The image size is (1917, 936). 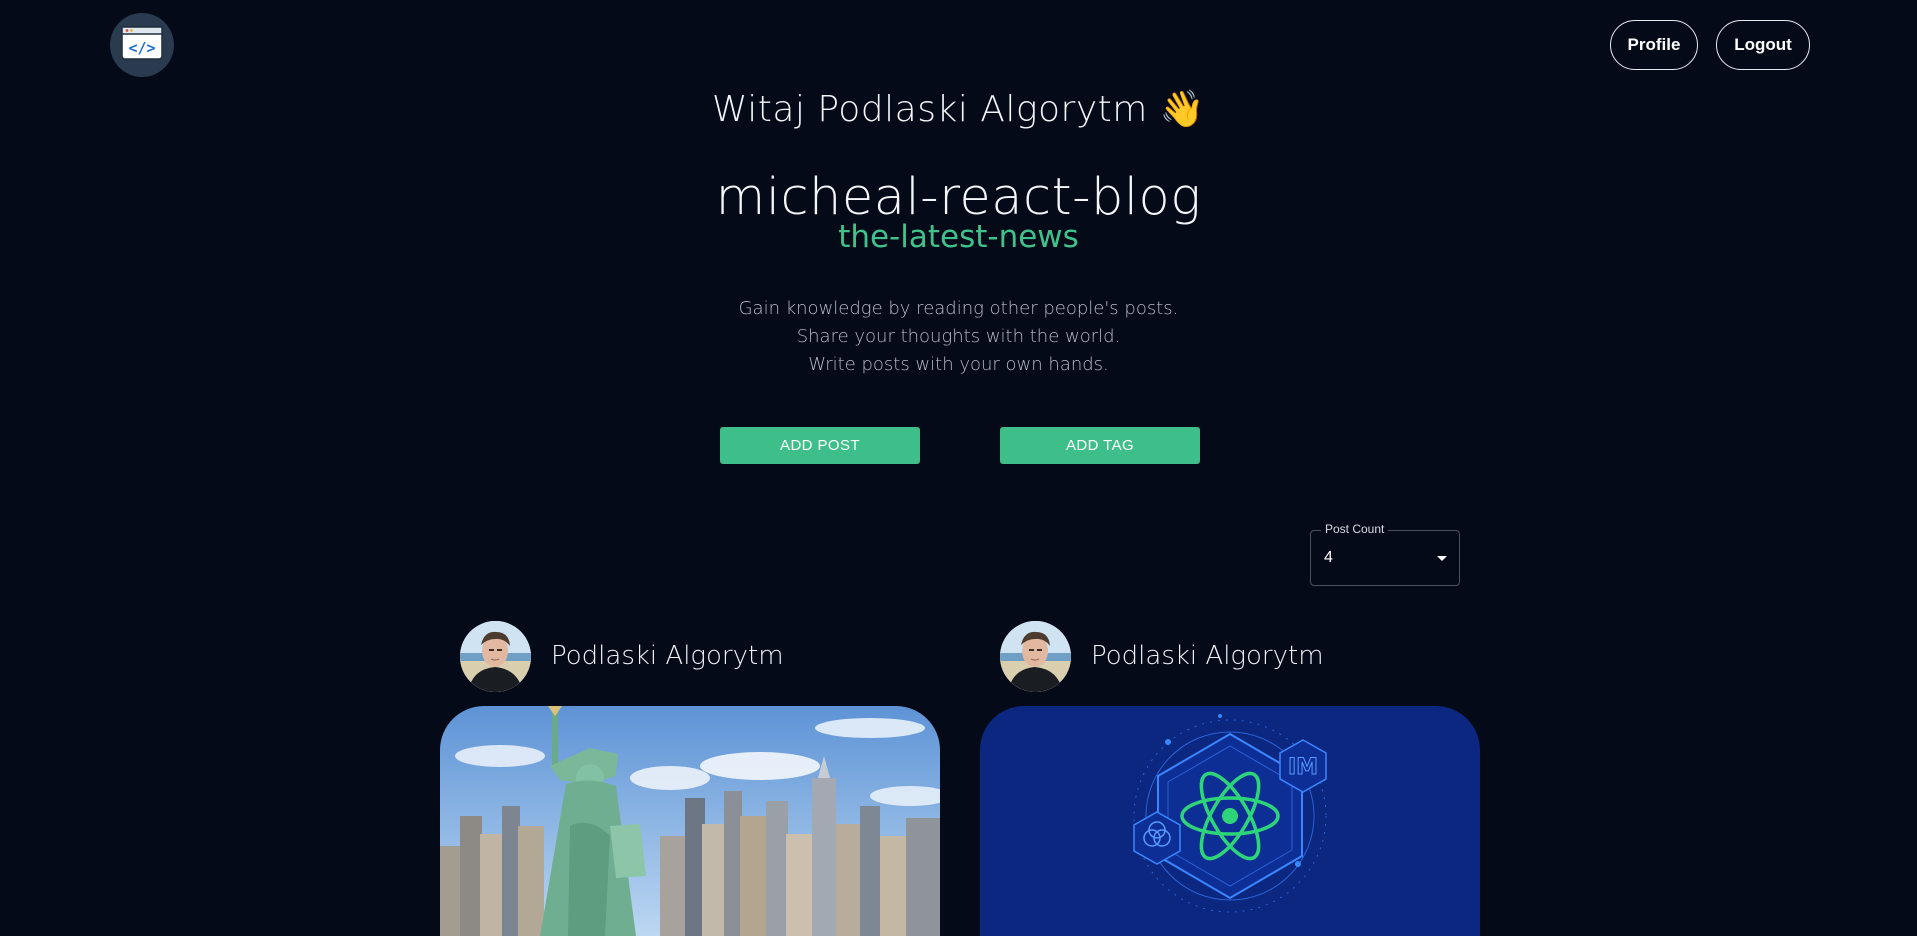 I want to click on post-count-select: Post Count 4, so click(x=1385, y=554).